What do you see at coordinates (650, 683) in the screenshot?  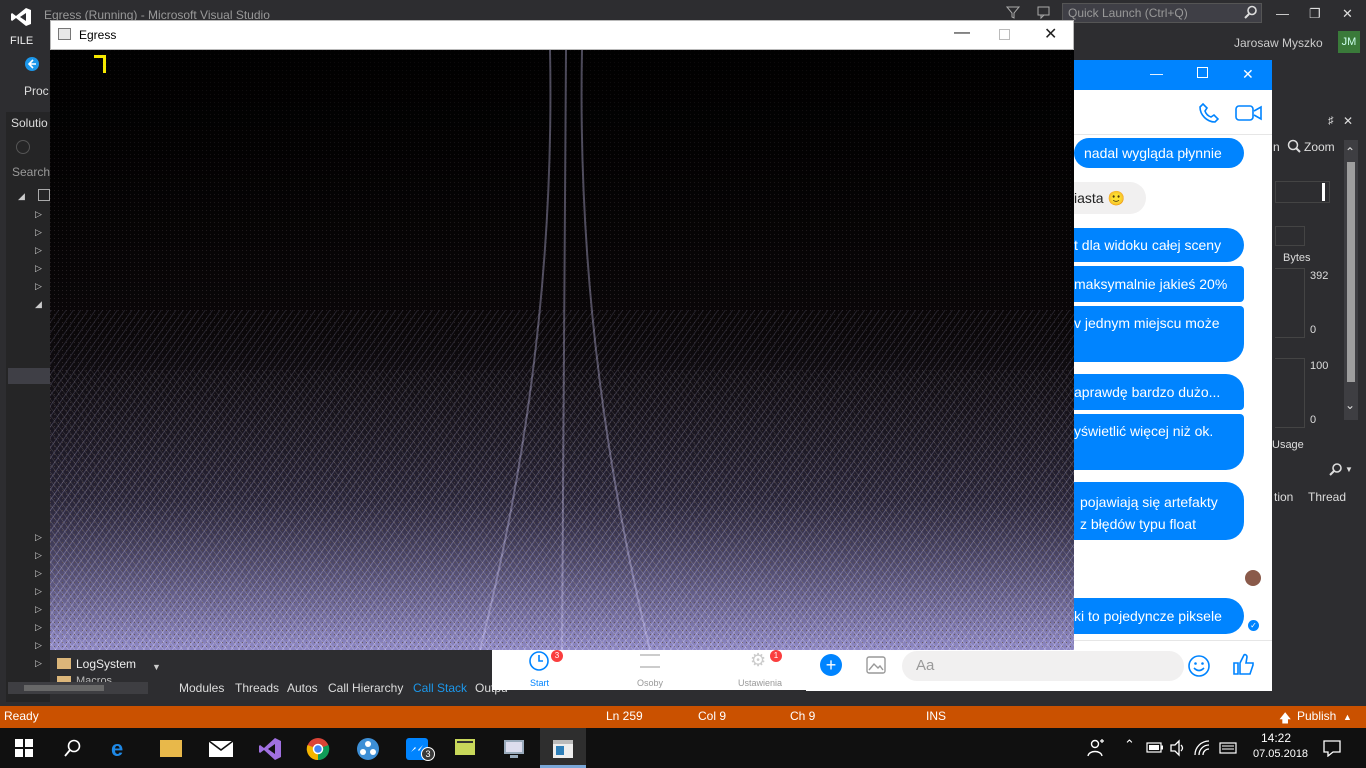 I see `nav-people: Osoby` at bounding box center [650, 683].